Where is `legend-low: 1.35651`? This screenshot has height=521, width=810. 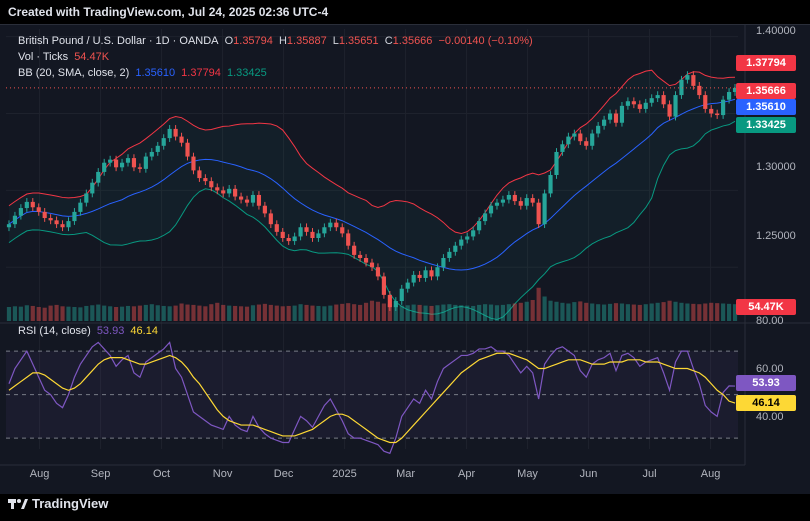 legend-low: 1.35651 is located at coordinates (358, 41).